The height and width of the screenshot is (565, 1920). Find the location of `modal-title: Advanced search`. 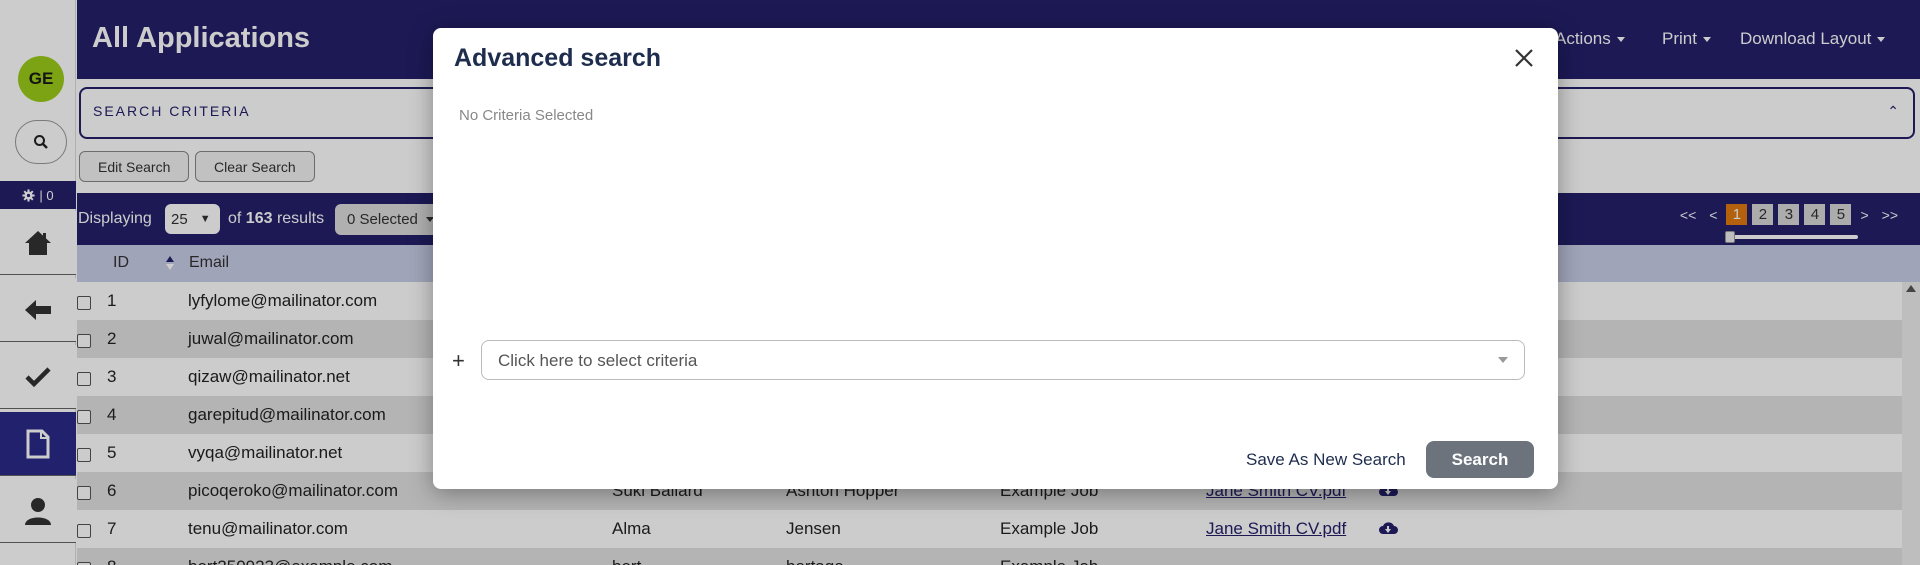

modal-title: Advanced search is located at coordinates (558, 58).